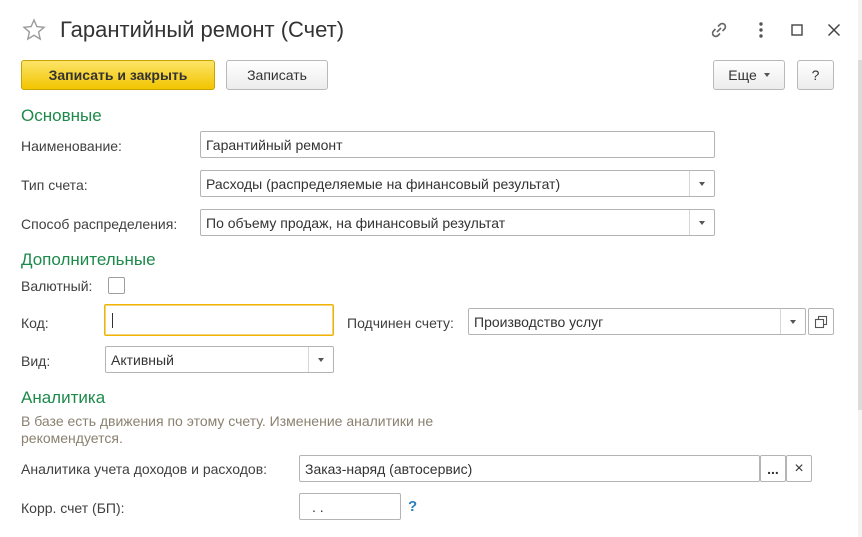 The height and width of the screenshot is (537, 862). What do you see at coordinates (719, 30) in the screenshot?
I see `link-icon` at bounding box center [719, 30].